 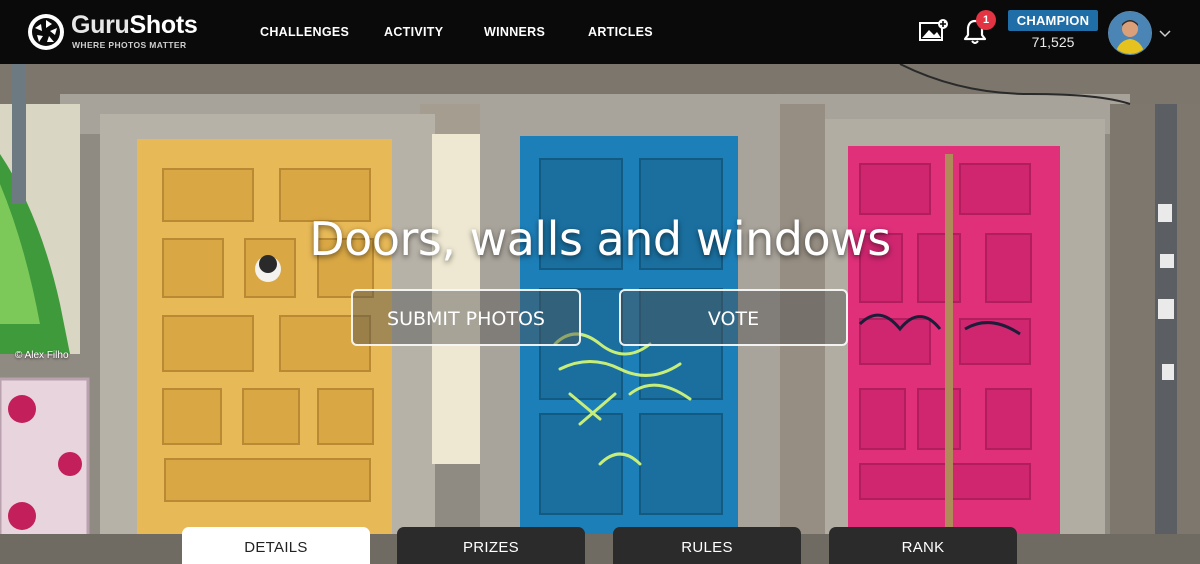 What do you see at coordinates (304, 32) in the screenshot?
I see `nav-challenges: CHALLENGES` at bounding box center [304, 32].